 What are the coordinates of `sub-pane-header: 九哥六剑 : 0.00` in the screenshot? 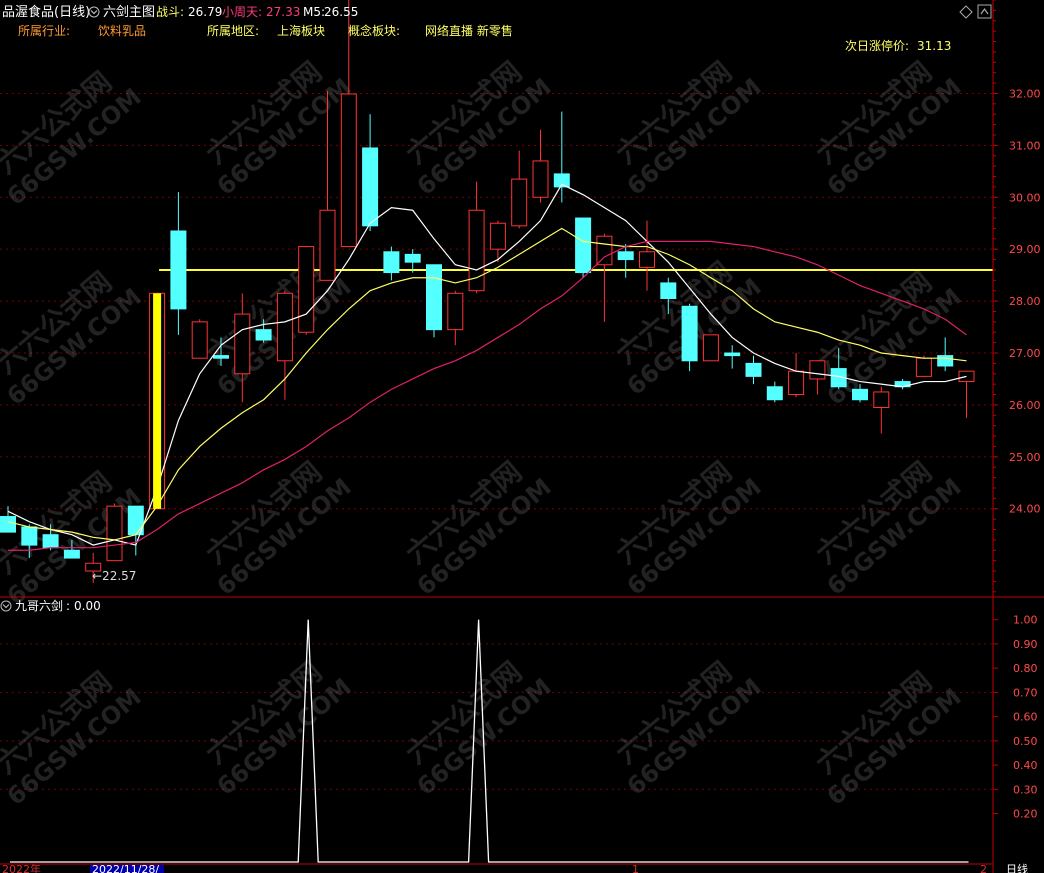 It's located at (50, 605).